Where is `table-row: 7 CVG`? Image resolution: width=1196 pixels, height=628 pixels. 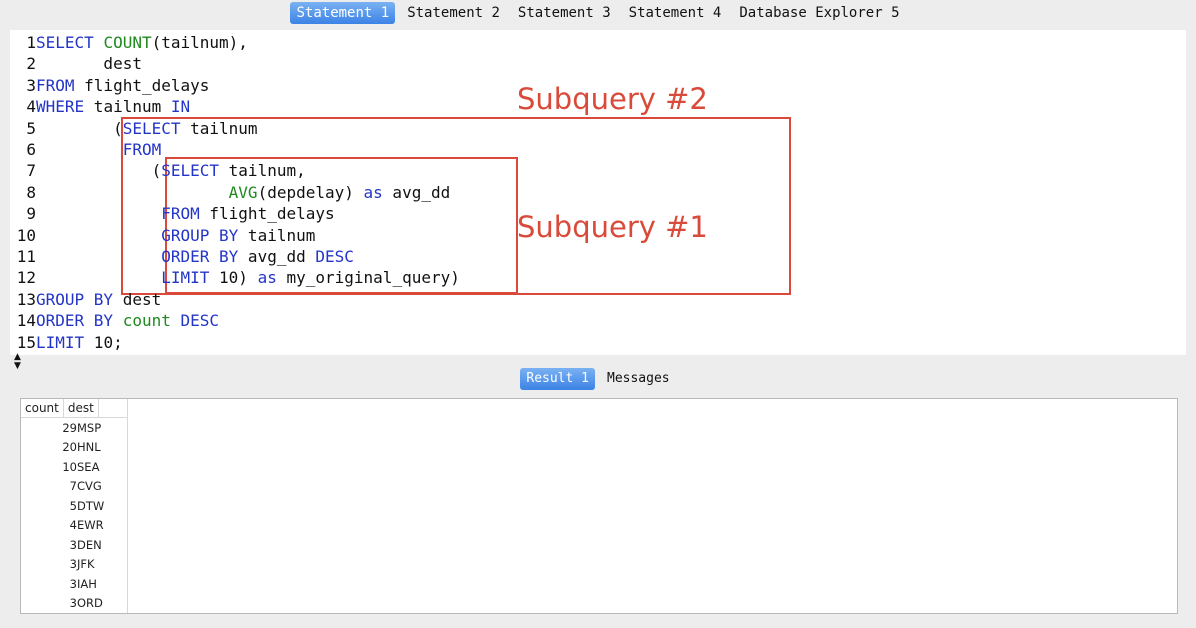 table-row: 7 CVG is located at coordinates (74, 487).